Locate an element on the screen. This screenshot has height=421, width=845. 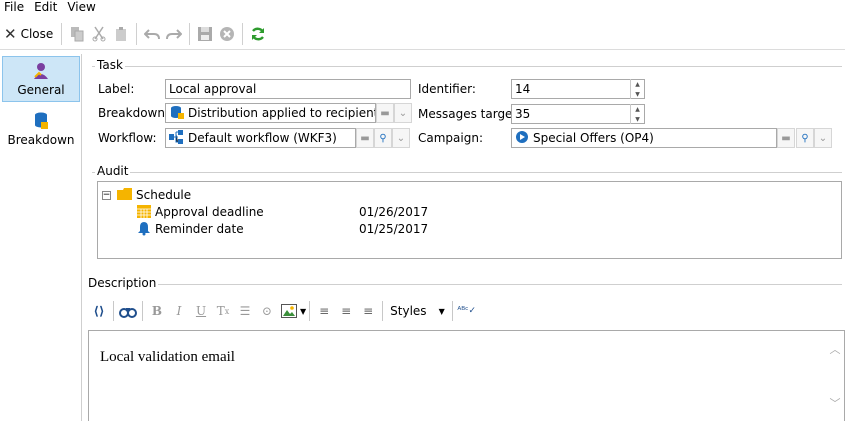
campaign-dropdown-button: ⌄ is located at coordinates (823, 138).